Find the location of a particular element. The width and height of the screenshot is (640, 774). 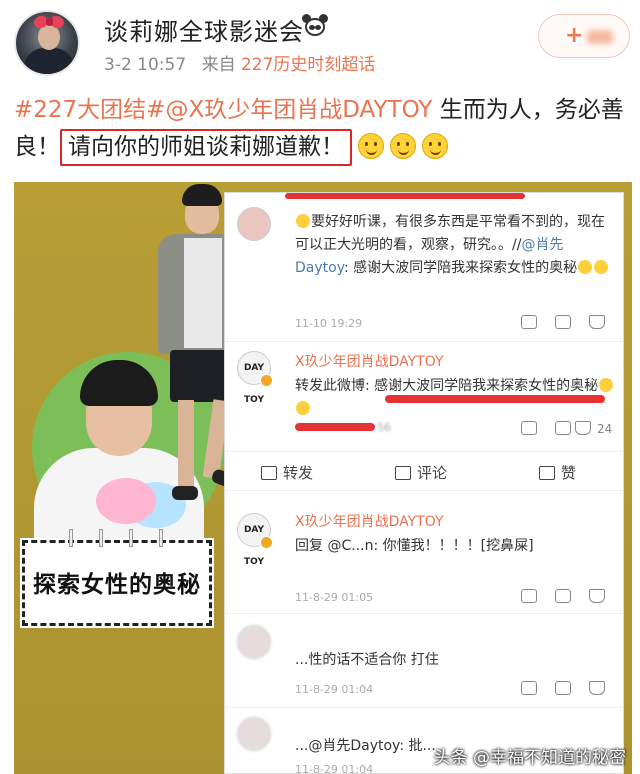

comment-button: 评论 is located at coordinates (421, 472).